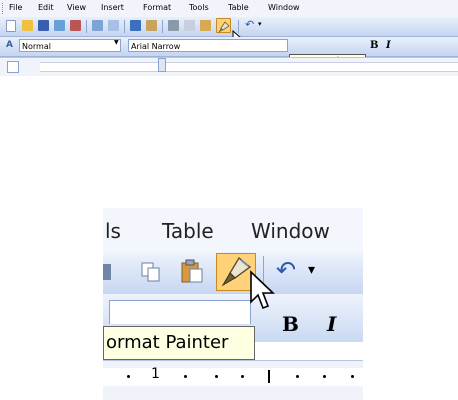 Image resolution: width=458 pixels, height=400 pixels. Describe the element at coordinates (162, 65) in the screenshot. I see `indent-marker` at that location.